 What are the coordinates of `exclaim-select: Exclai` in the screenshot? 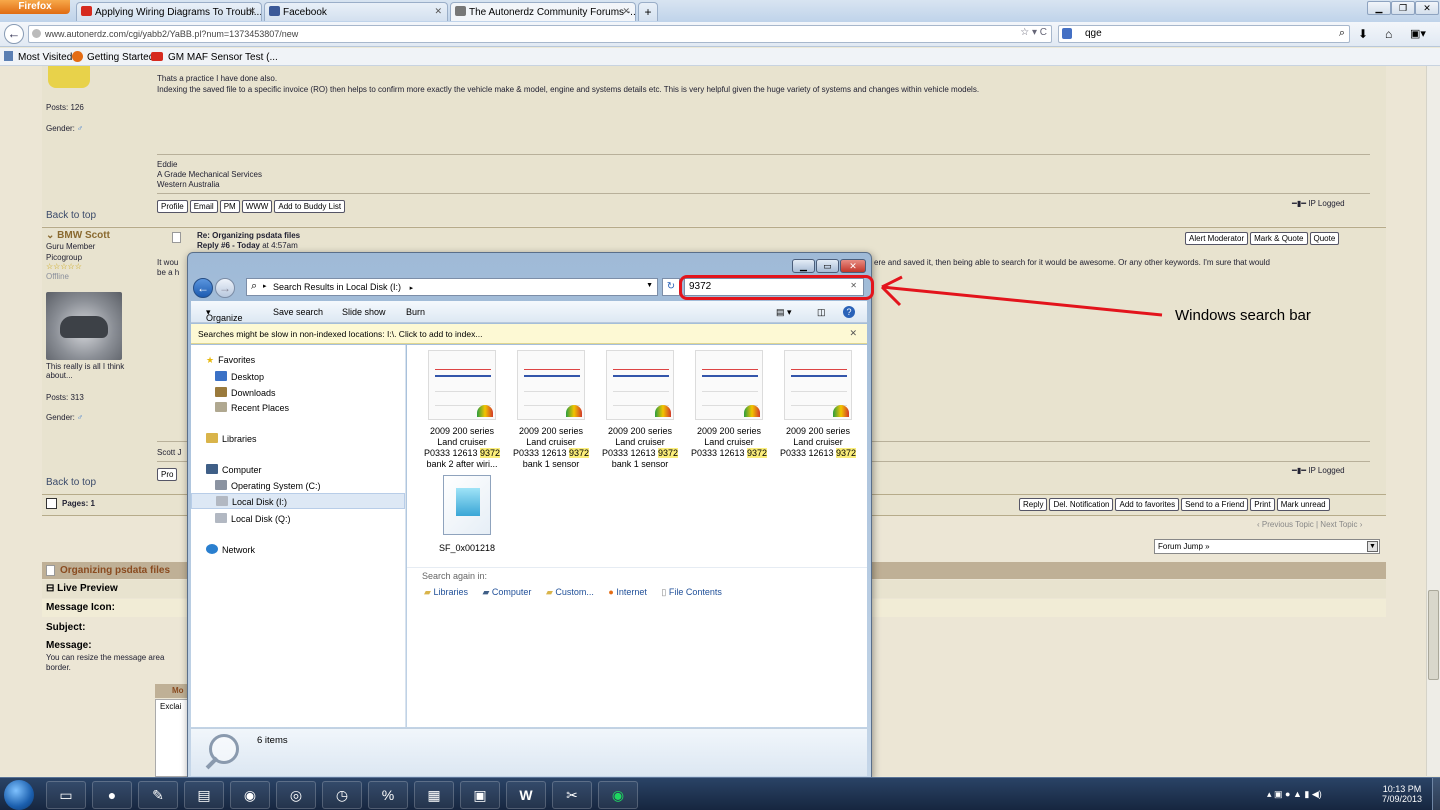 It's located at (170, 706).